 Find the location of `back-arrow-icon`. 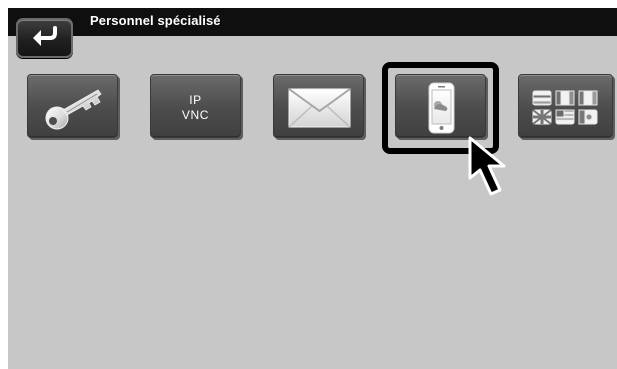

back-arrow-icon is located at coordinates (45, 36).